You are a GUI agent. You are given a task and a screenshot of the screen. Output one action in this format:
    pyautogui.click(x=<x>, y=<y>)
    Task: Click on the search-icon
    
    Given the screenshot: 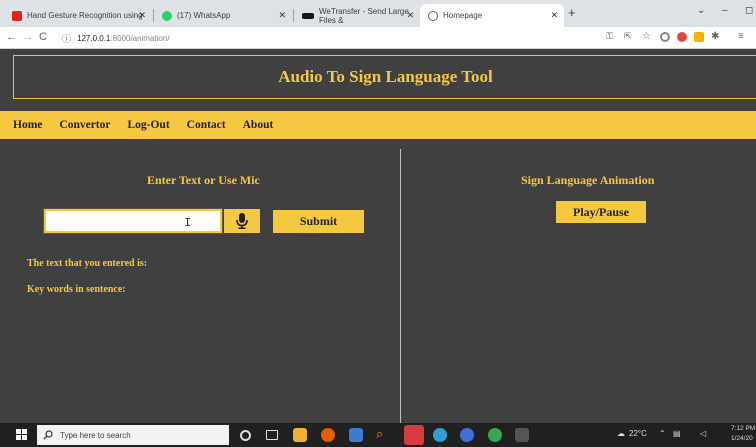 What is the action you would take?
    pyautogui.click(x=48, y=435)
    